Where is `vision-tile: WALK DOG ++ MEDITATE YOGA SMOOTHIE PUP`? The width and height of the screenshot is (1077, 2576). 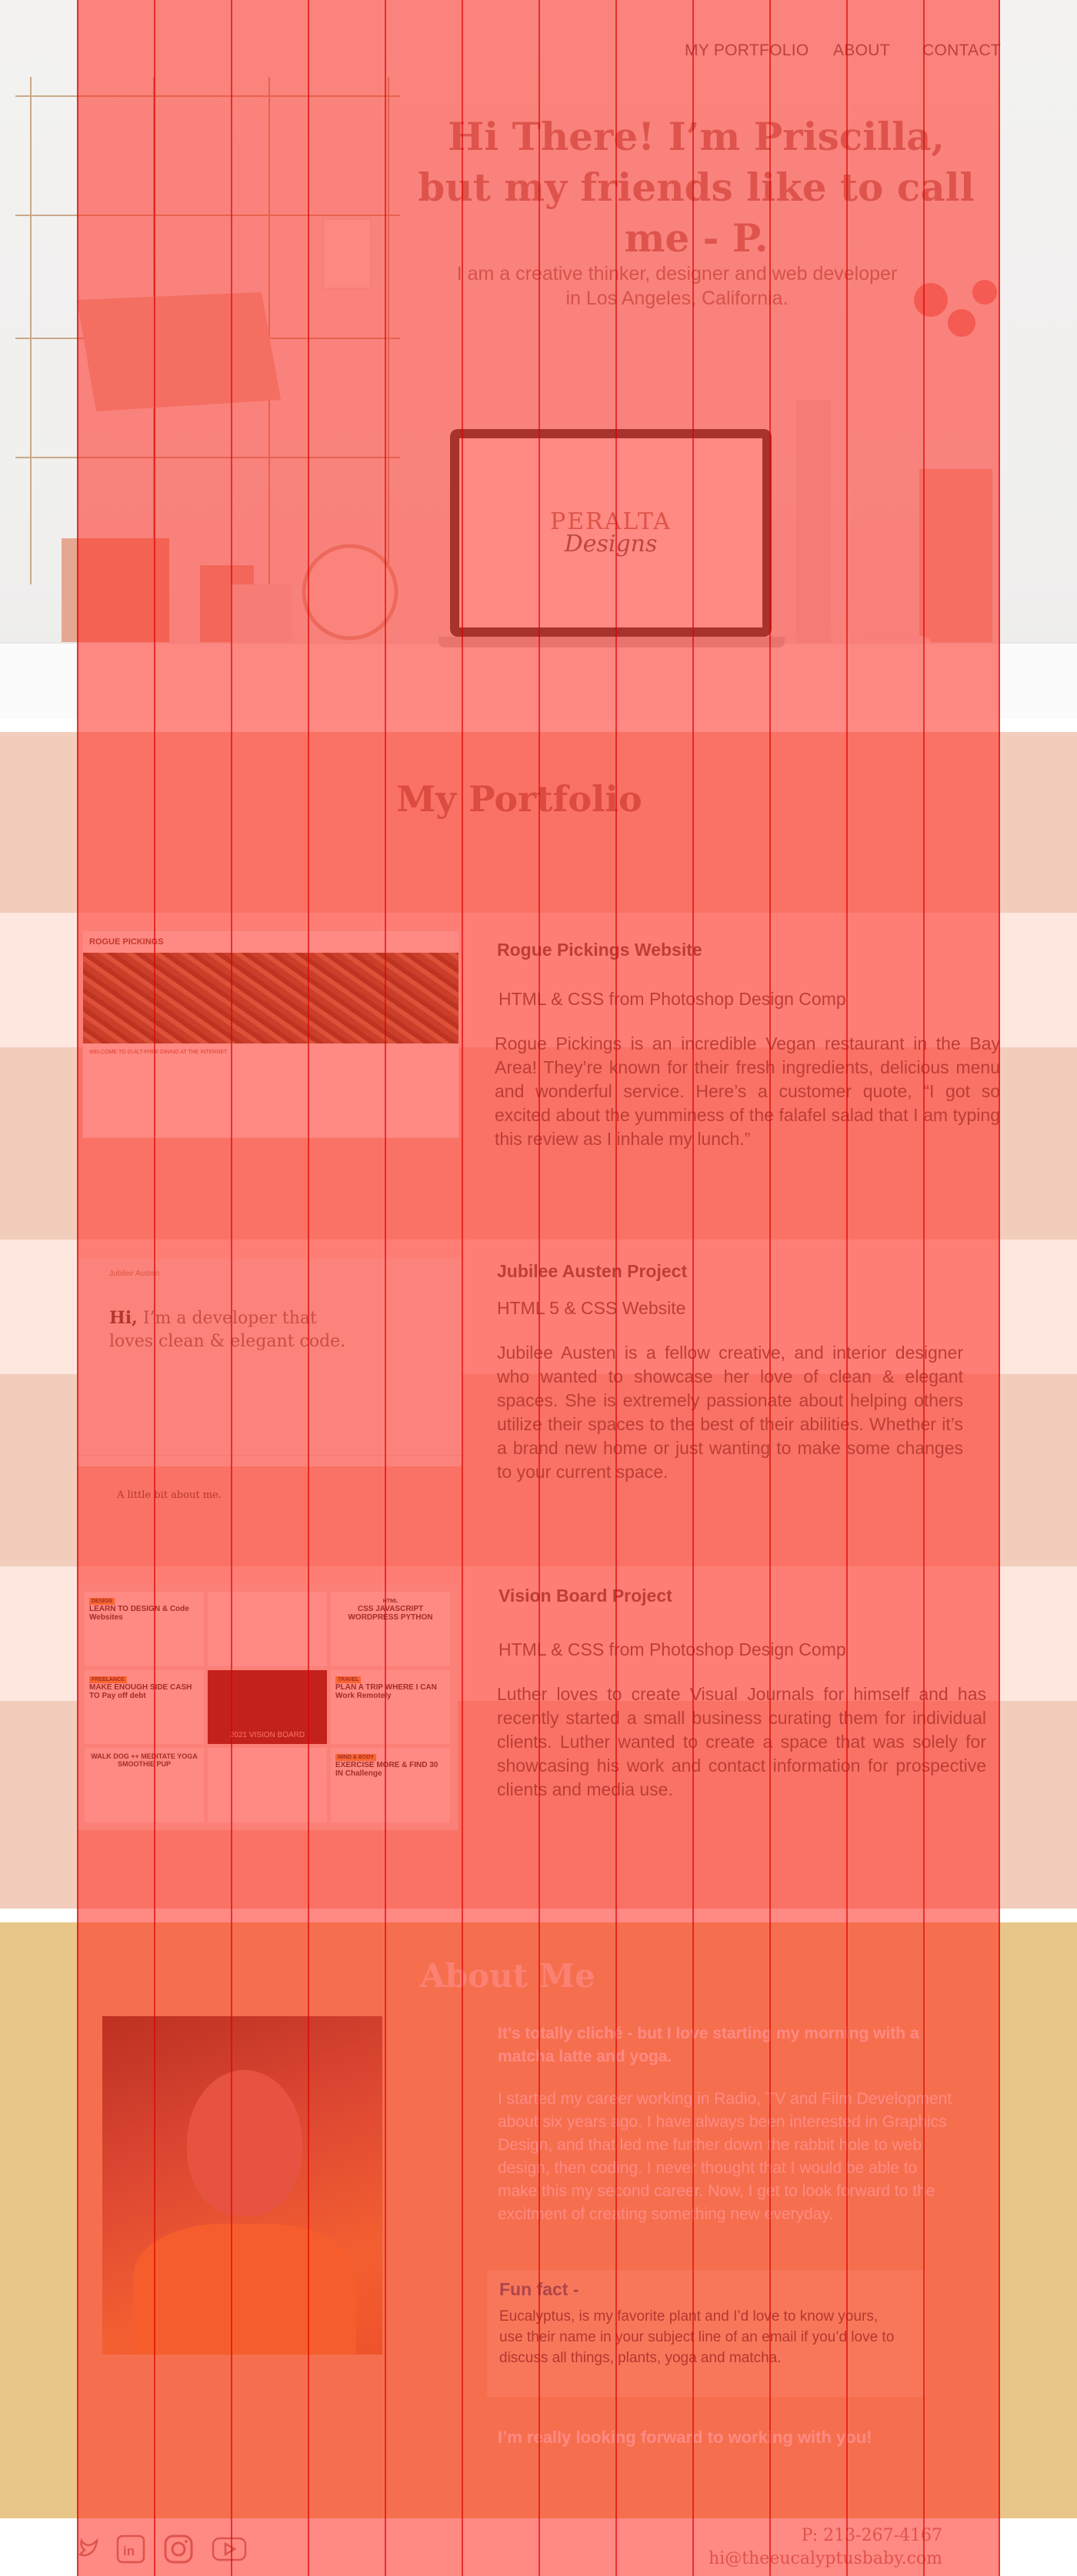
vision-tile: WALK DOG ++ MEDITATE YOGA SMOOTHIE PUP is located at coordinates (144, 1785).